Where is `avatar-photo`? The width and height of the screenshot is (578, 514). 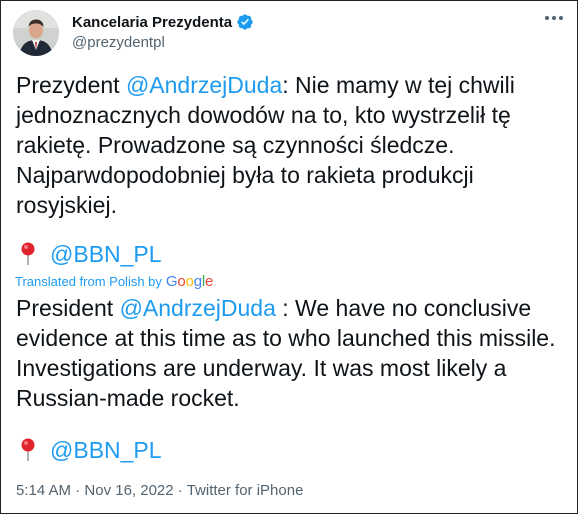
avatar-photo is located at coordinates (36, 33).